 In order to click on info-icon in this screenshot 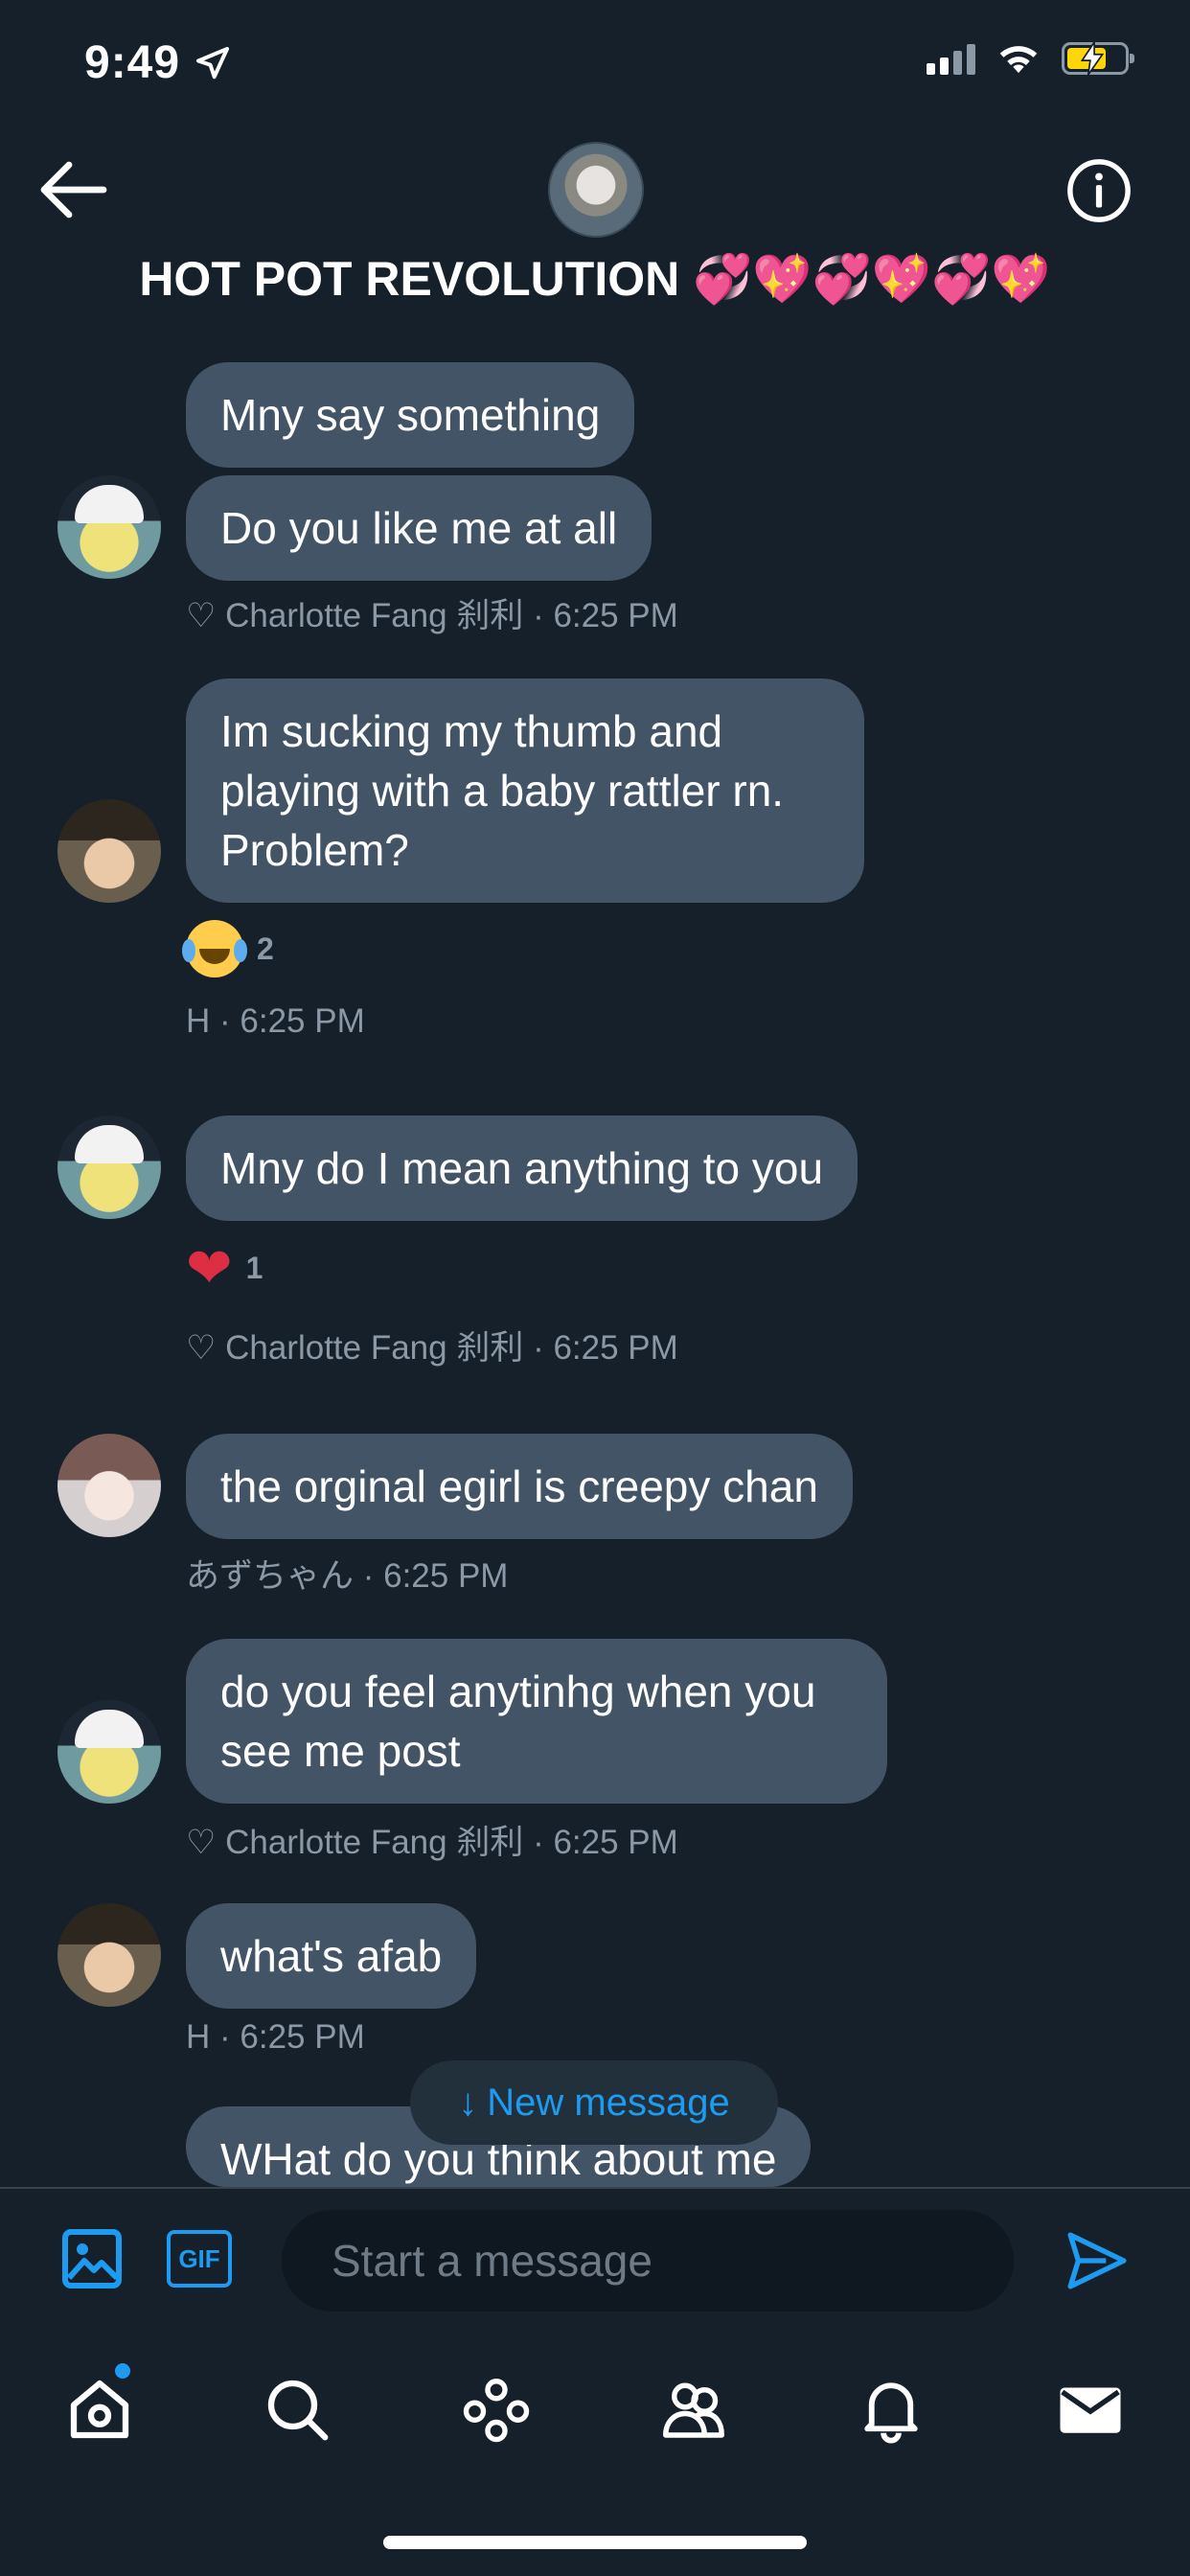, I will do `click(1099, 190)`.